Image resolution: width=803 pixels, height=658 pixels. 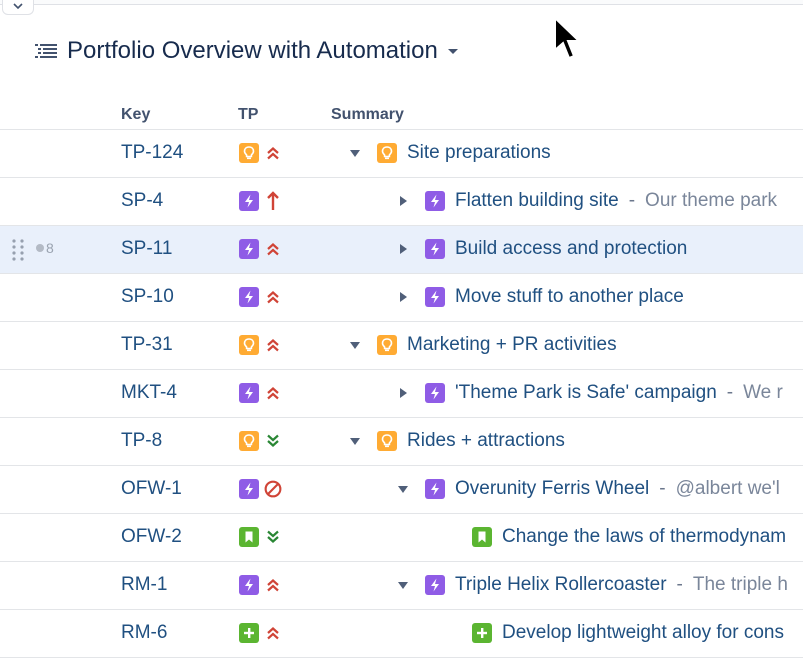 I want to click on issue-key-link: TP-31, so click(x=147, y=345).